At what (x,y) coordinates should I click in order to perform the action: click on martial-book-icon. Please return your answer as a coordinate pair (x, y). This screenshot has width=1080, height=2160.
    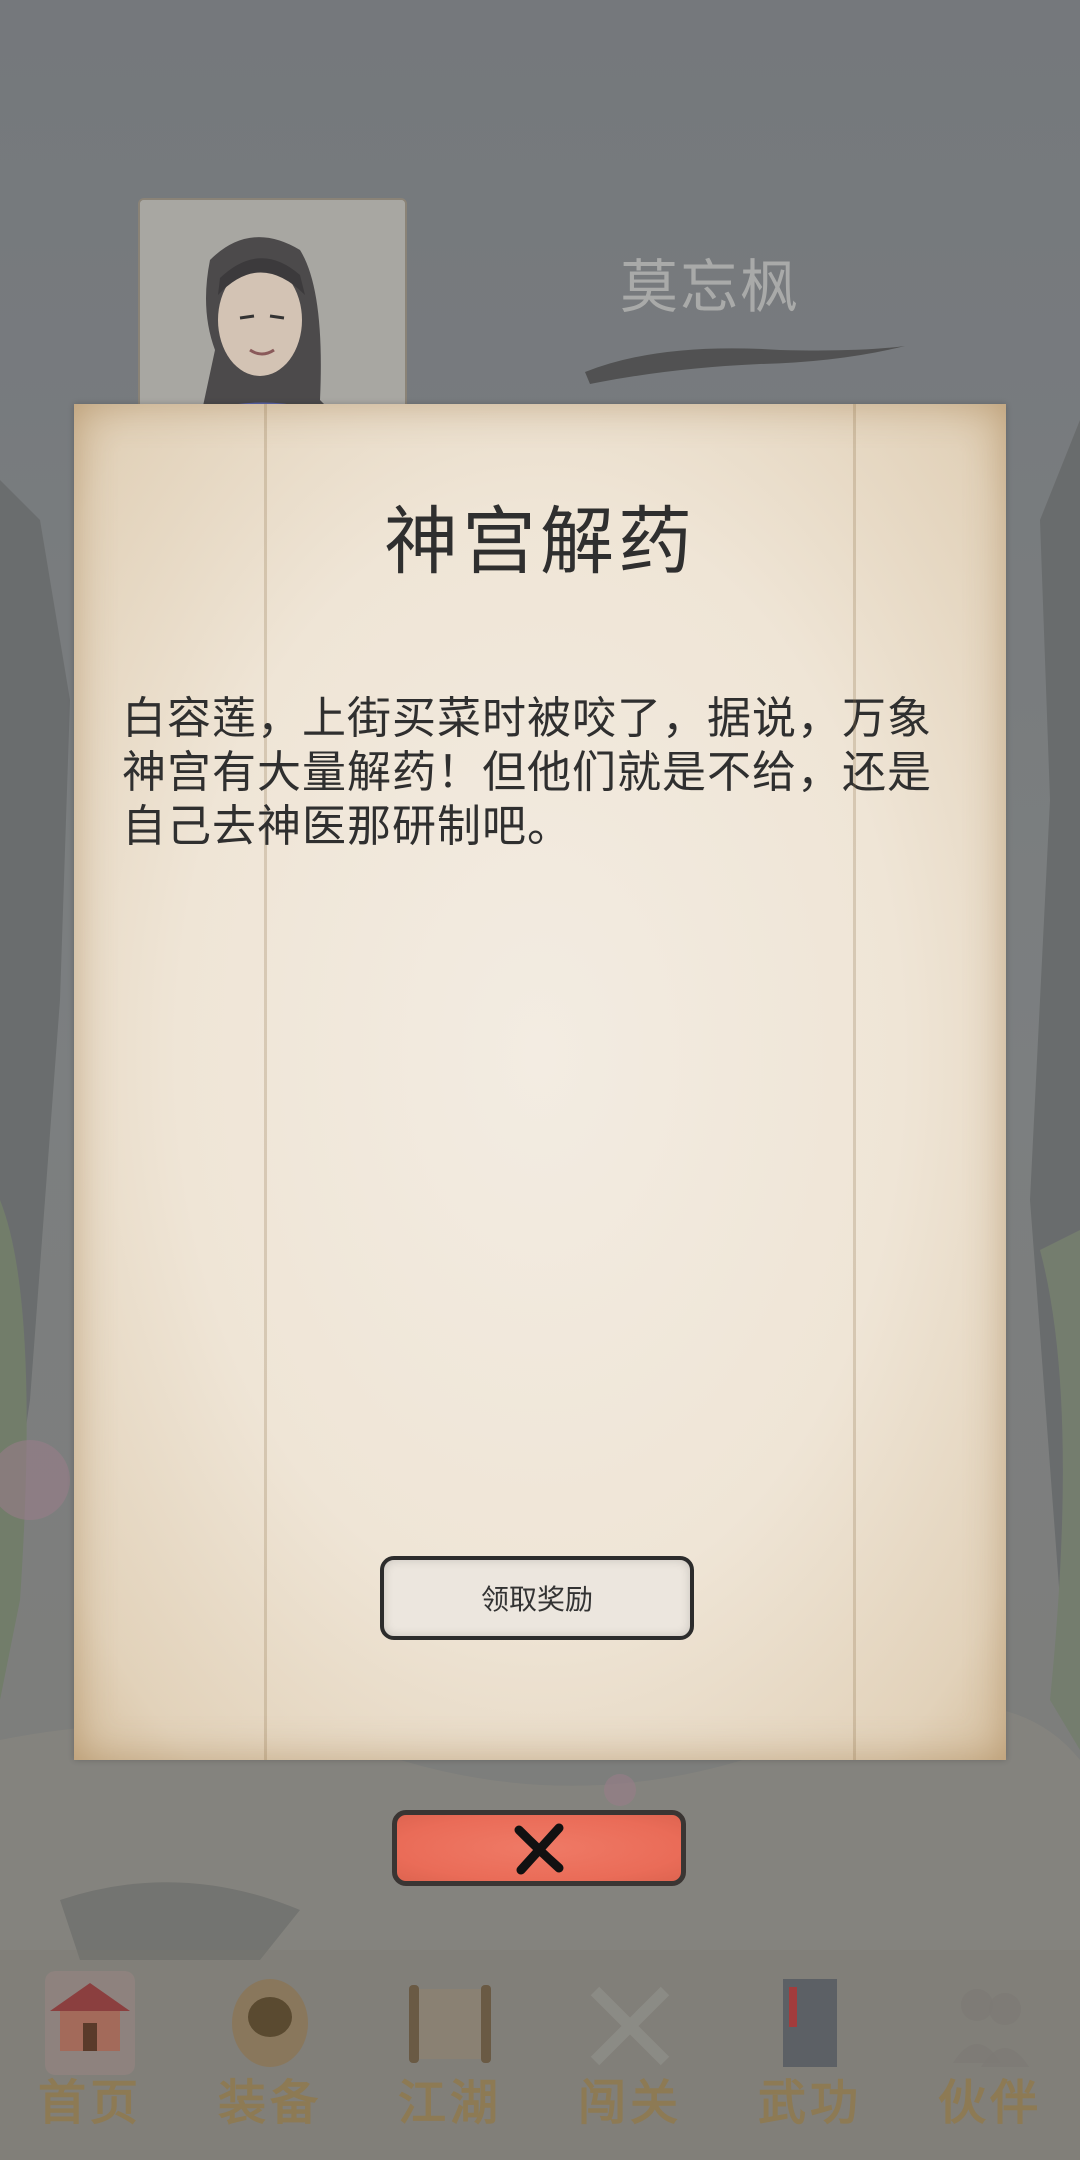
    Looking at the image, I should click on (810, 2023).